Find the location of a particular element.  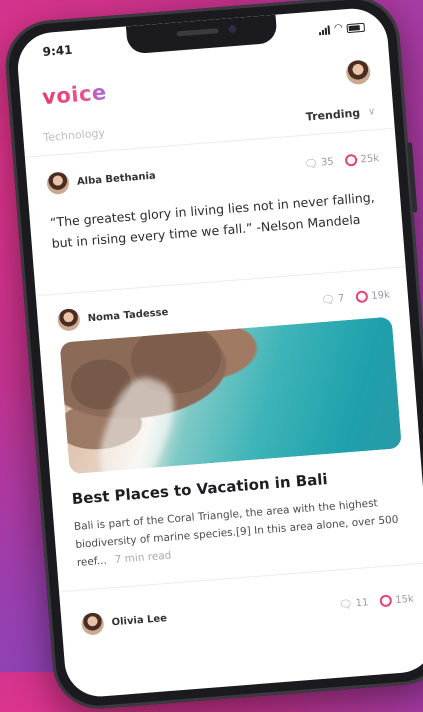

phone-side-button is located at coordinates (412, 177).